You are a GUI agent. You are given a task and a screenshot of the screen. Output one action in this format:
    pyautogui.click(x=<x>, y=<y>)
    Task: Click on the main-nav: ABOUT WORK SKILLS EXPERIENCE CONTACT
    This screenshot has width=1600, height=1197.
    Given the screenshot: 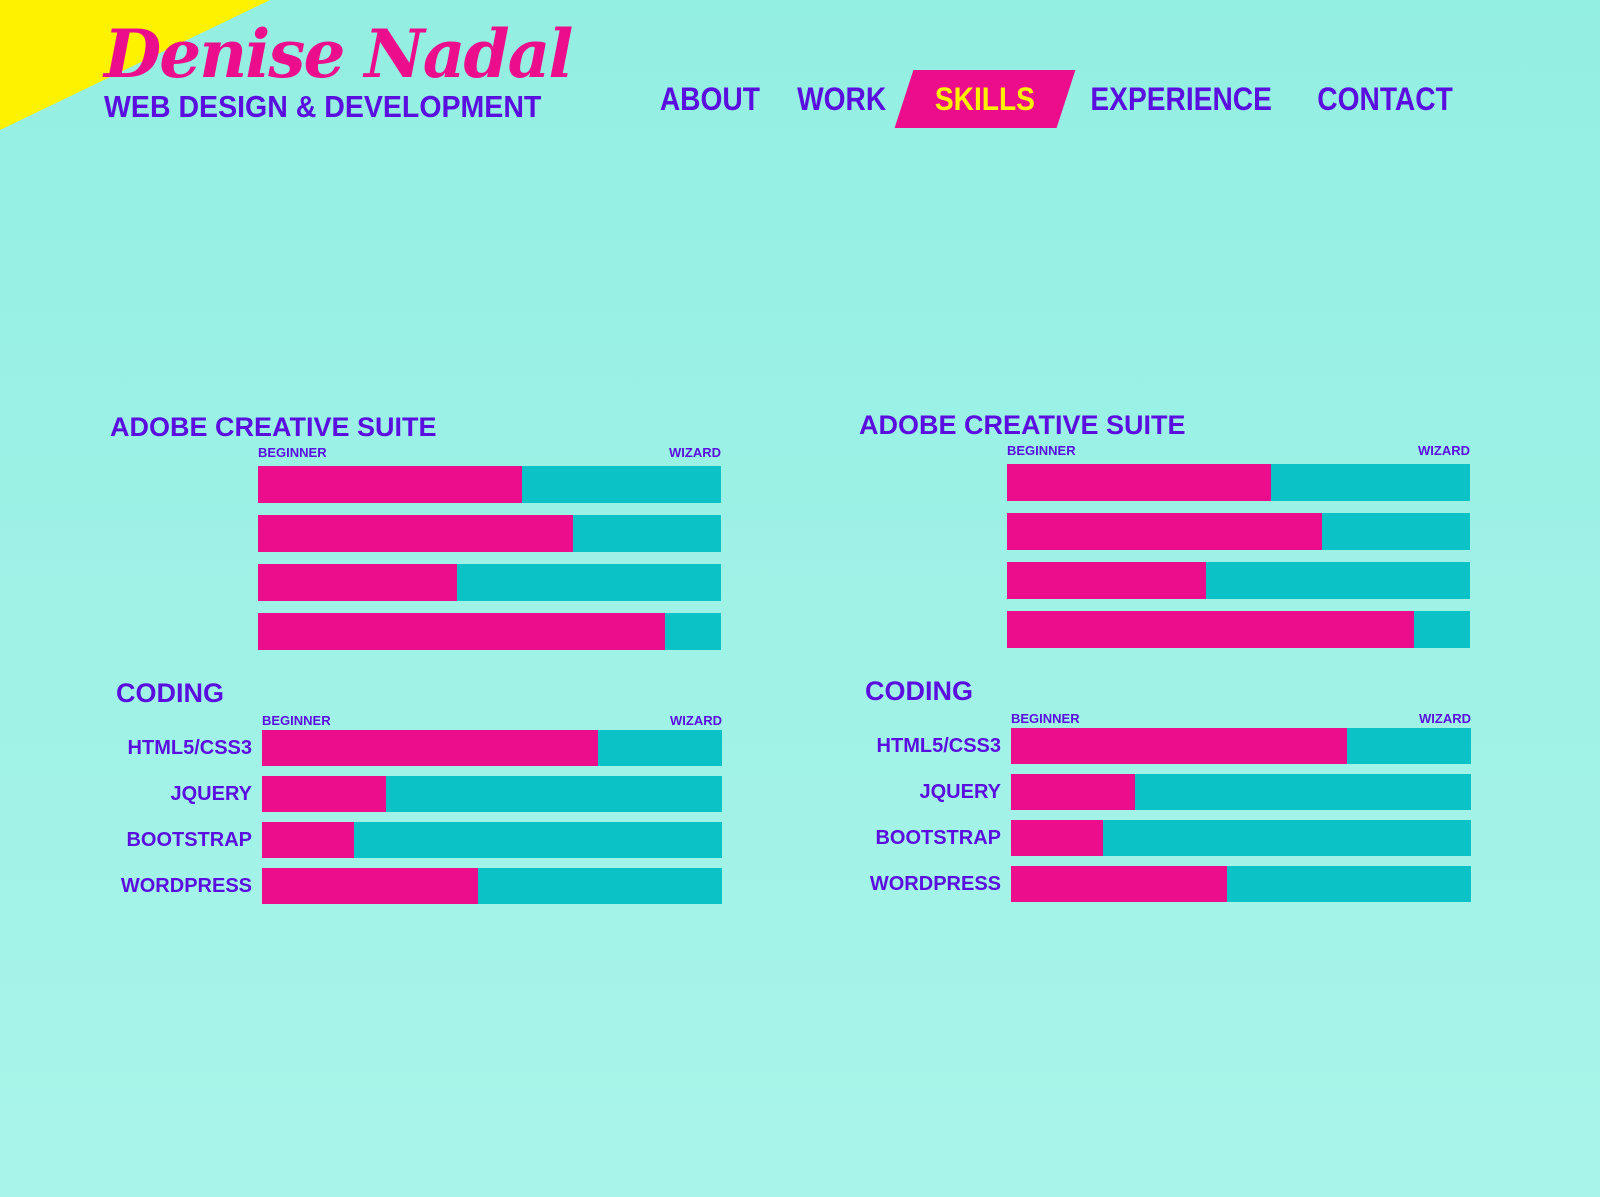 What is the action you would take?
    pyautogui.click(x=1057, y=99)
    